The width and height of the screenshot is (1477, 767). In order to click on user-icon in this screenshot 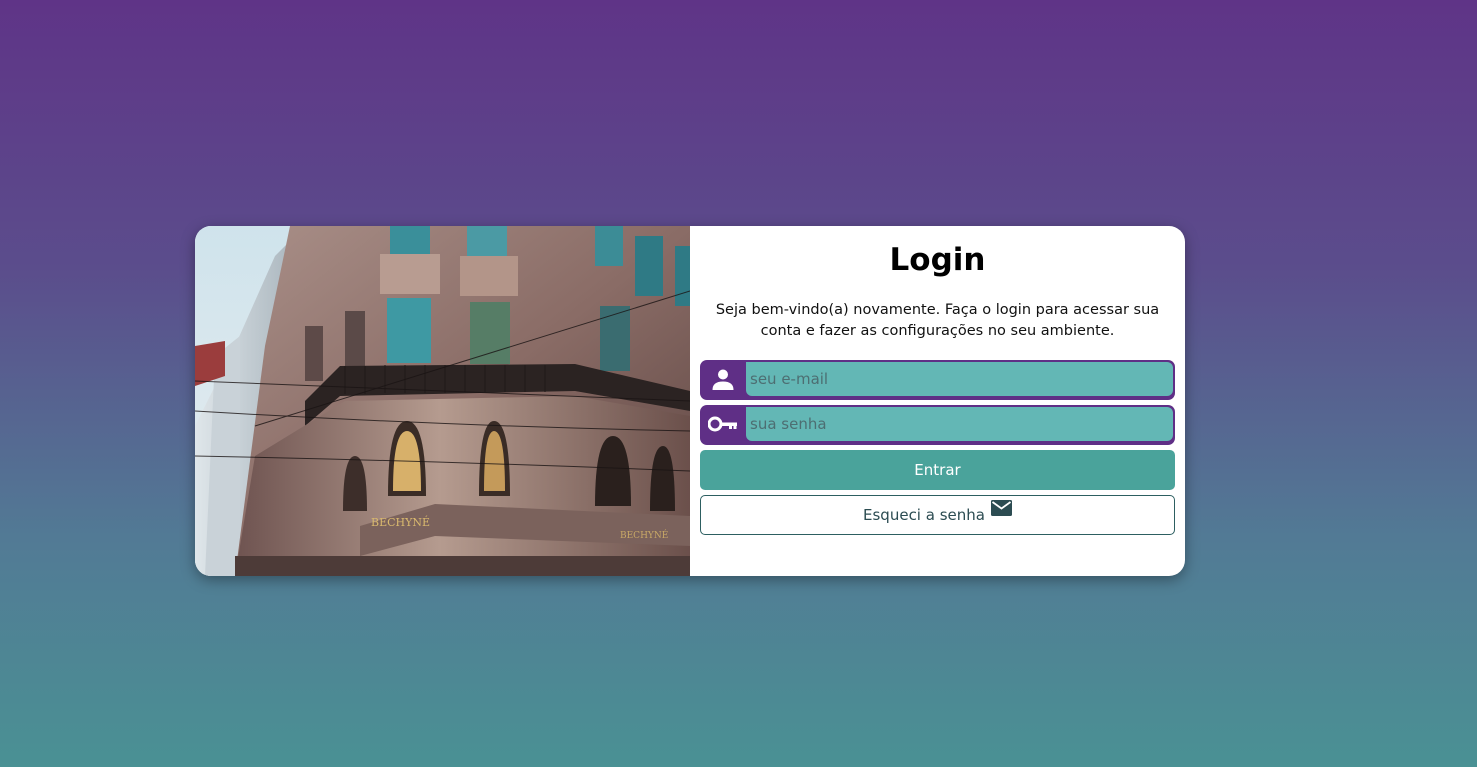, I will do `click(723, 379)`.